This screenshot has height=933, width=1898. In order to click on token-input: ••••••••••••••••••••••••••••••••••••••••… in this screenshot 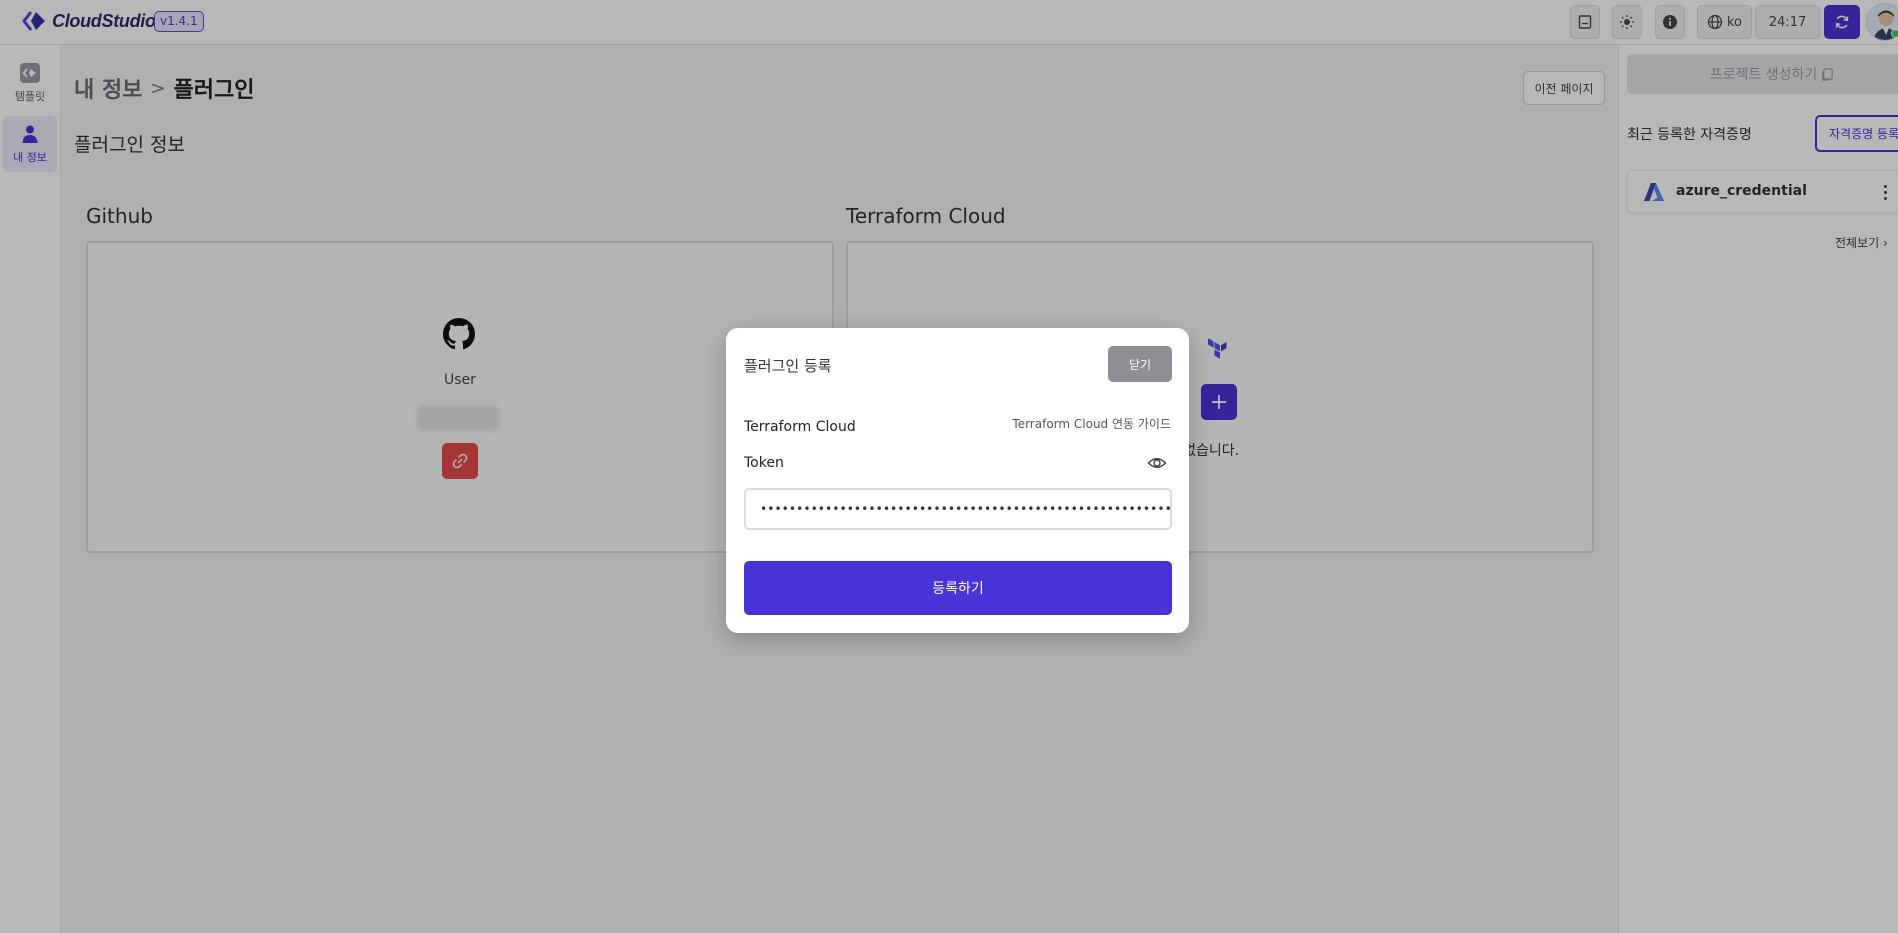, I will do `click(958, 509)`.